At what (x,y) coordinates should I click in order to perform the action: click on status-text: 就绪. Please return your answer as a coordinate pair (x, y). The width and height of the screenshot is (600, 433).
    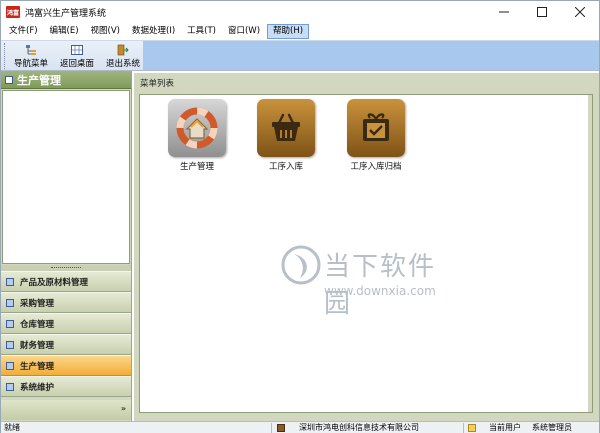
    Looking at the image, I should click on (12, 427).